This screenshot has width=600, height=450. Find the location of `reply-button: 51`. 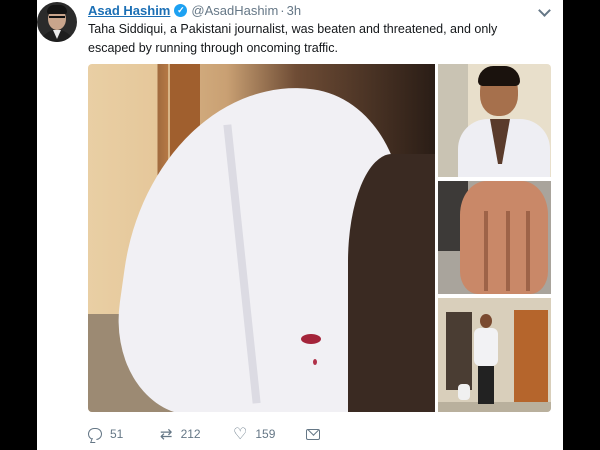

reply-button: 51 is located at coordinates (124, 434).